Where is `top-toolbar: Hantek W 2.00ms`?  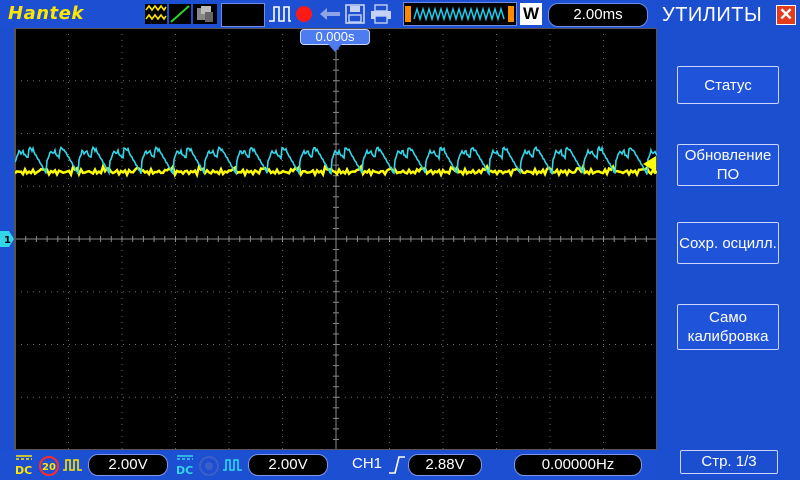
top-toolbar: Hantek W 2.00ms is located at coordinates (328, 14).